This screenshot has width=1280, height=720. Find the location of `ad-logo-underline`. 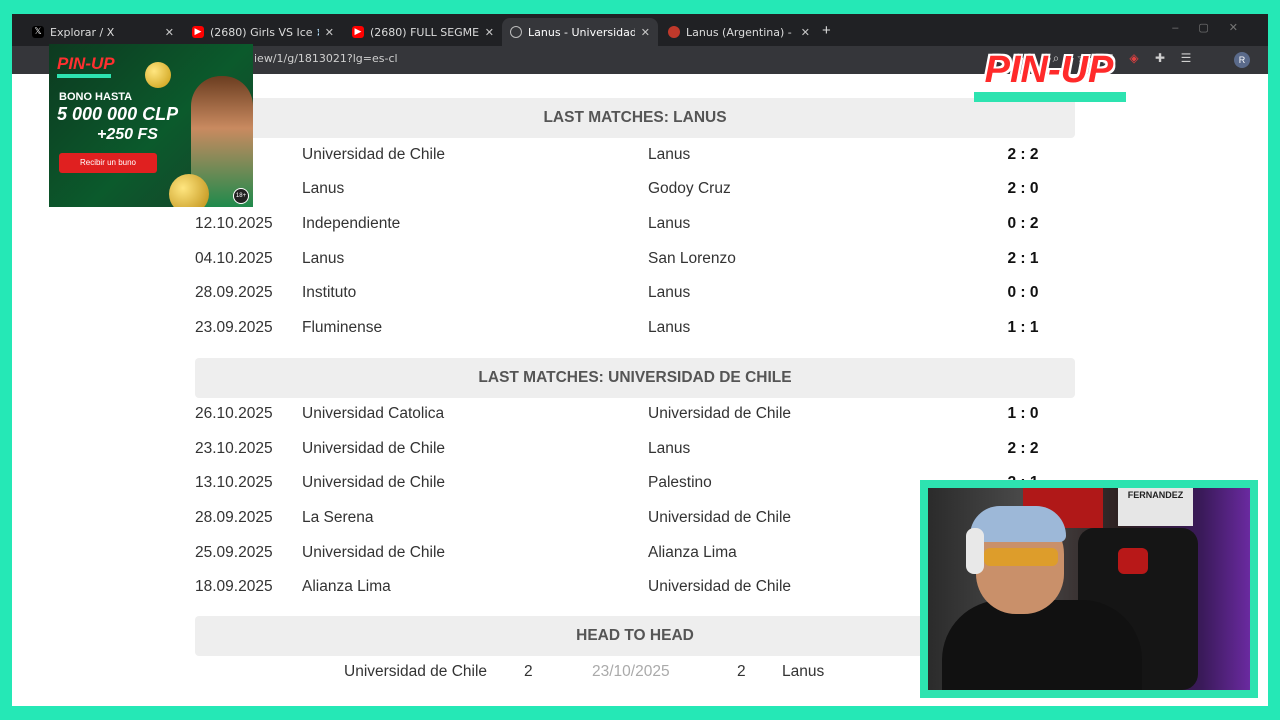

ad-logo-underline is located at coordinates (84, 76).